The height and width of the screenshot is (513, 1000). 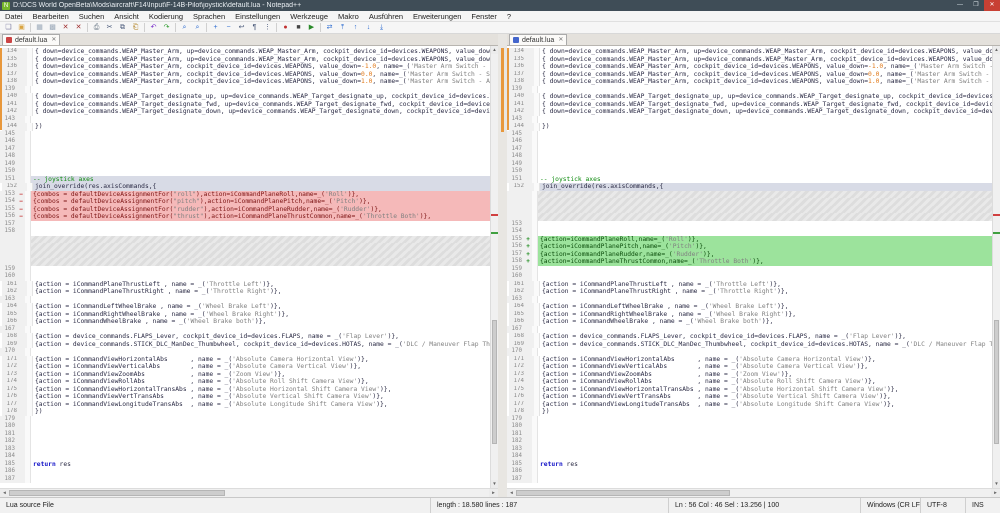 What do you see at coordinates (960, 5) in the screenshot?
I see `minimize-button: —` at bounding box center [960, 5].